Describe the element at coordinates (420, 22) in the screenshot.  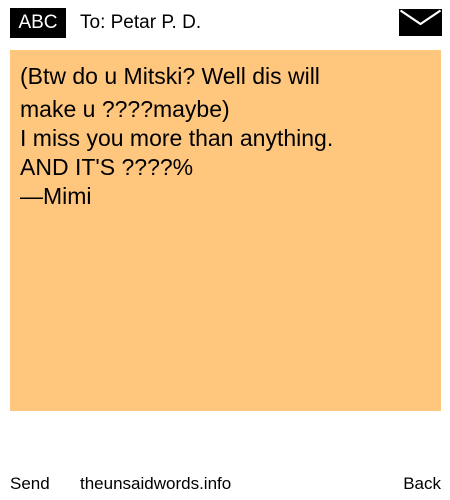
I see `envelope-icon` at that location.